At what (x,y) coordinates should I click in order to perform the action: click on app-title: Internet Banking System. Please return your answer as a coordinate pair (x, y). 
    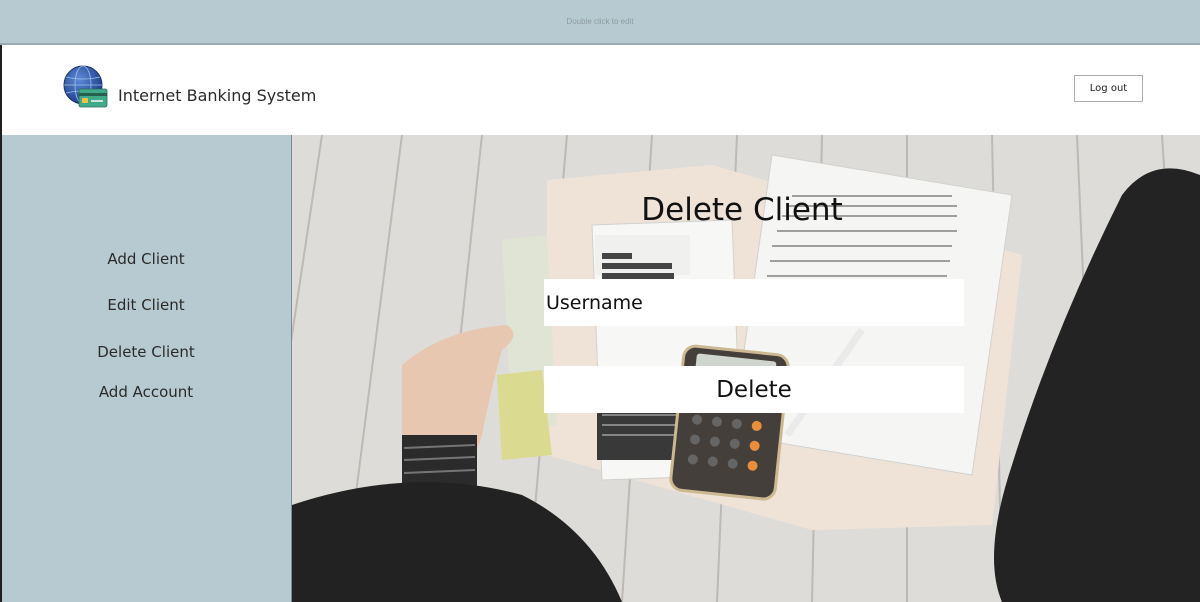
    Looking at the image, I should click on (217, 95).